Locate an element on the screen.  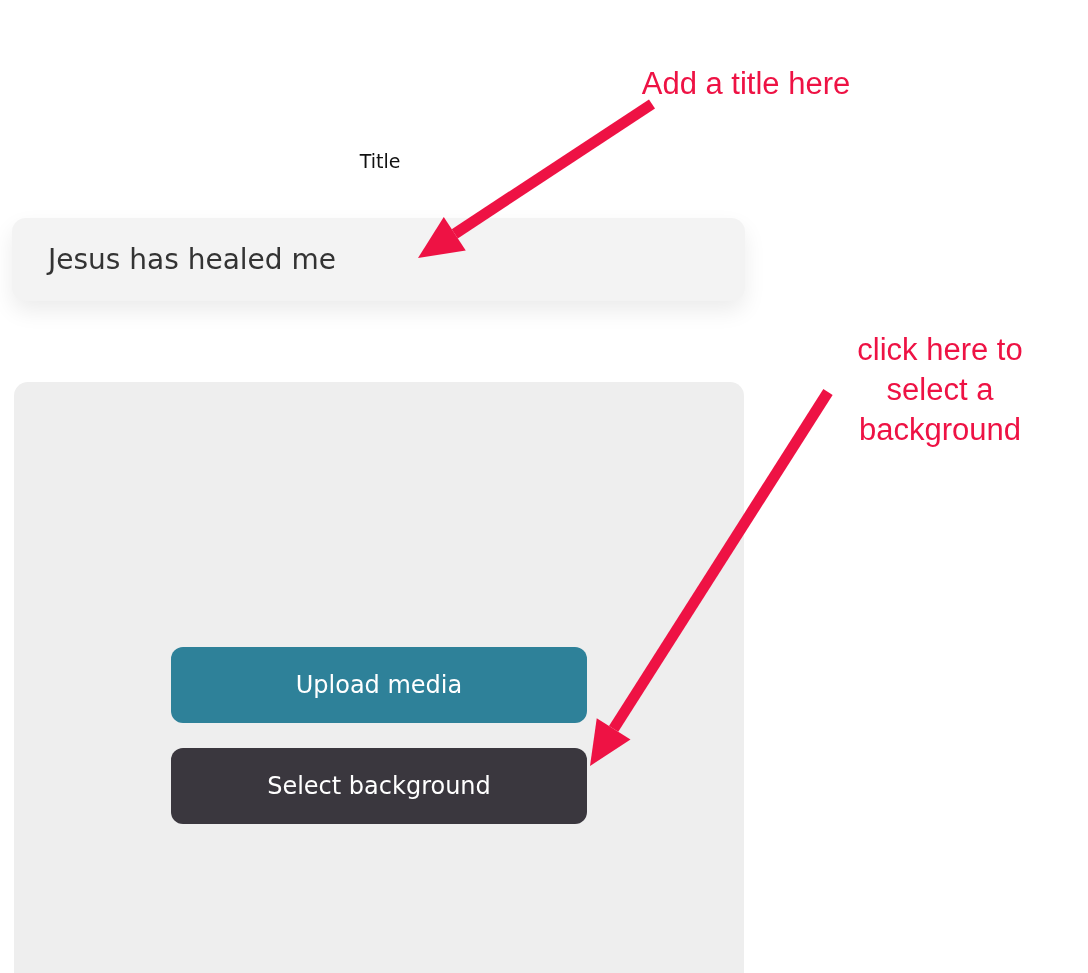
background-button: Select background is located at coordinates (379, 786).